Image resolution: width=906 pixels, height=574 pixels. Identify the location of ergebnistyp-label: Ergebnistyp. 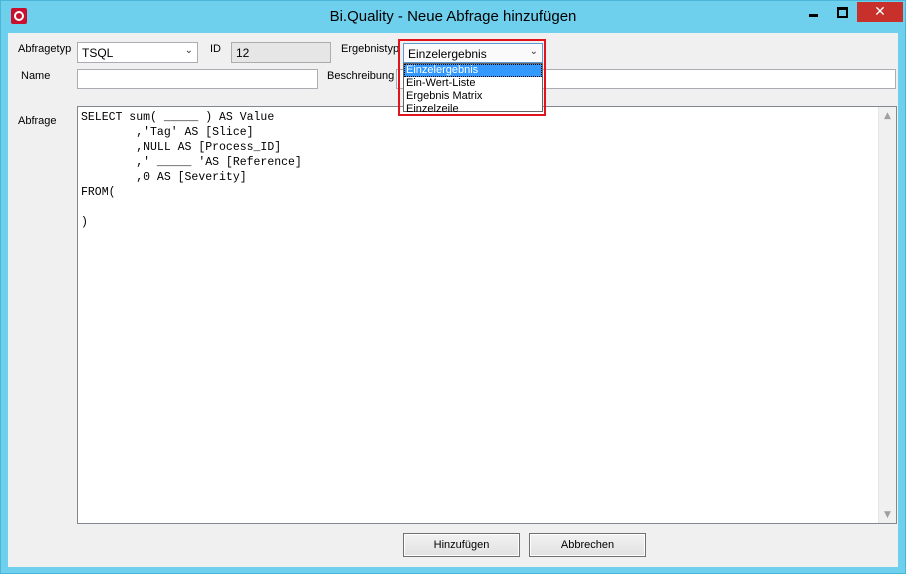
(370, 49).